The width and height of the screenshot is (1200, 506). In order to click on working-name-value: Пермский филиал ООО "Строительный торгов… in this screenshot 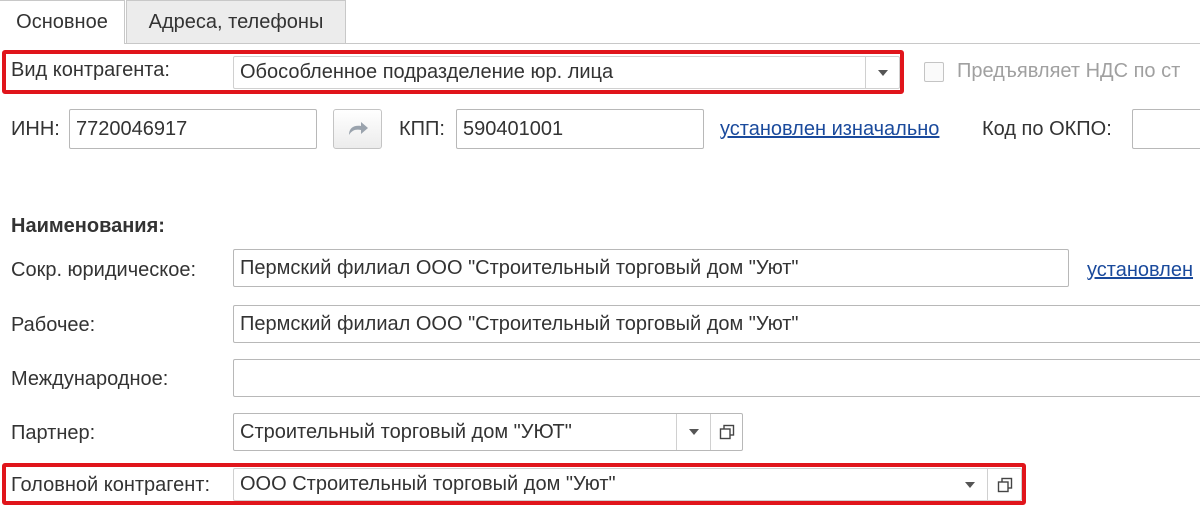, I will do `click(519, 323)`.